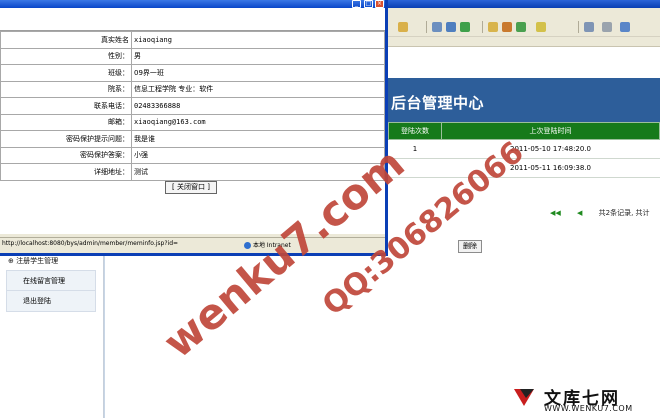 The image size is (660, 418). What do you see at coordinates (66, 155) in the screenshot?
I see `field-label: 密码保护答案：` at bounding box center [66, 155].